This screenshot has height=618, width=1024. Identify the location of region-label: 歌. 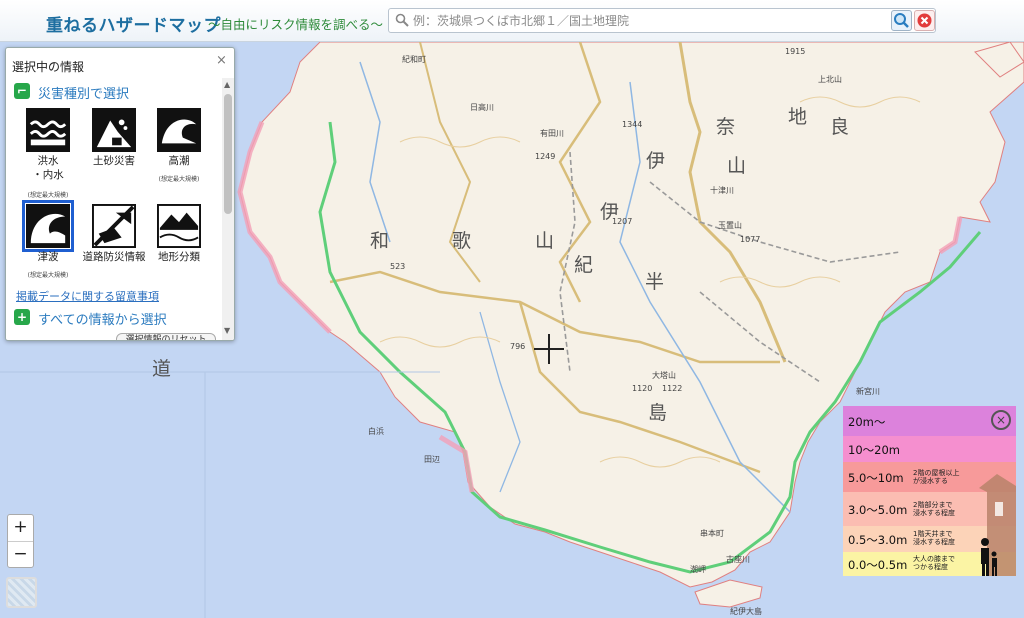
(462, 241).